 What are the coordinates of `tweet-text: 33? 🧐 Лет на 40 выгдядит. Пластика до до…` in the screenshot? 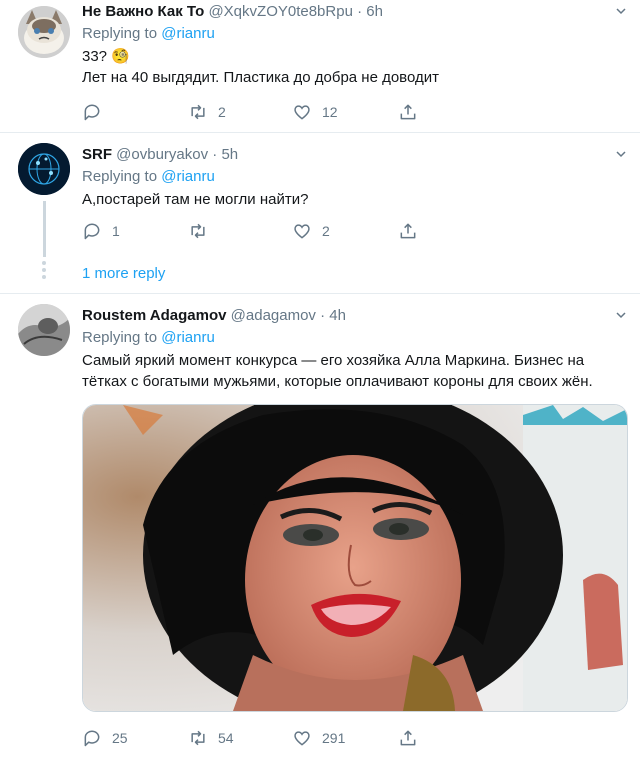 It's located at (354, 67).